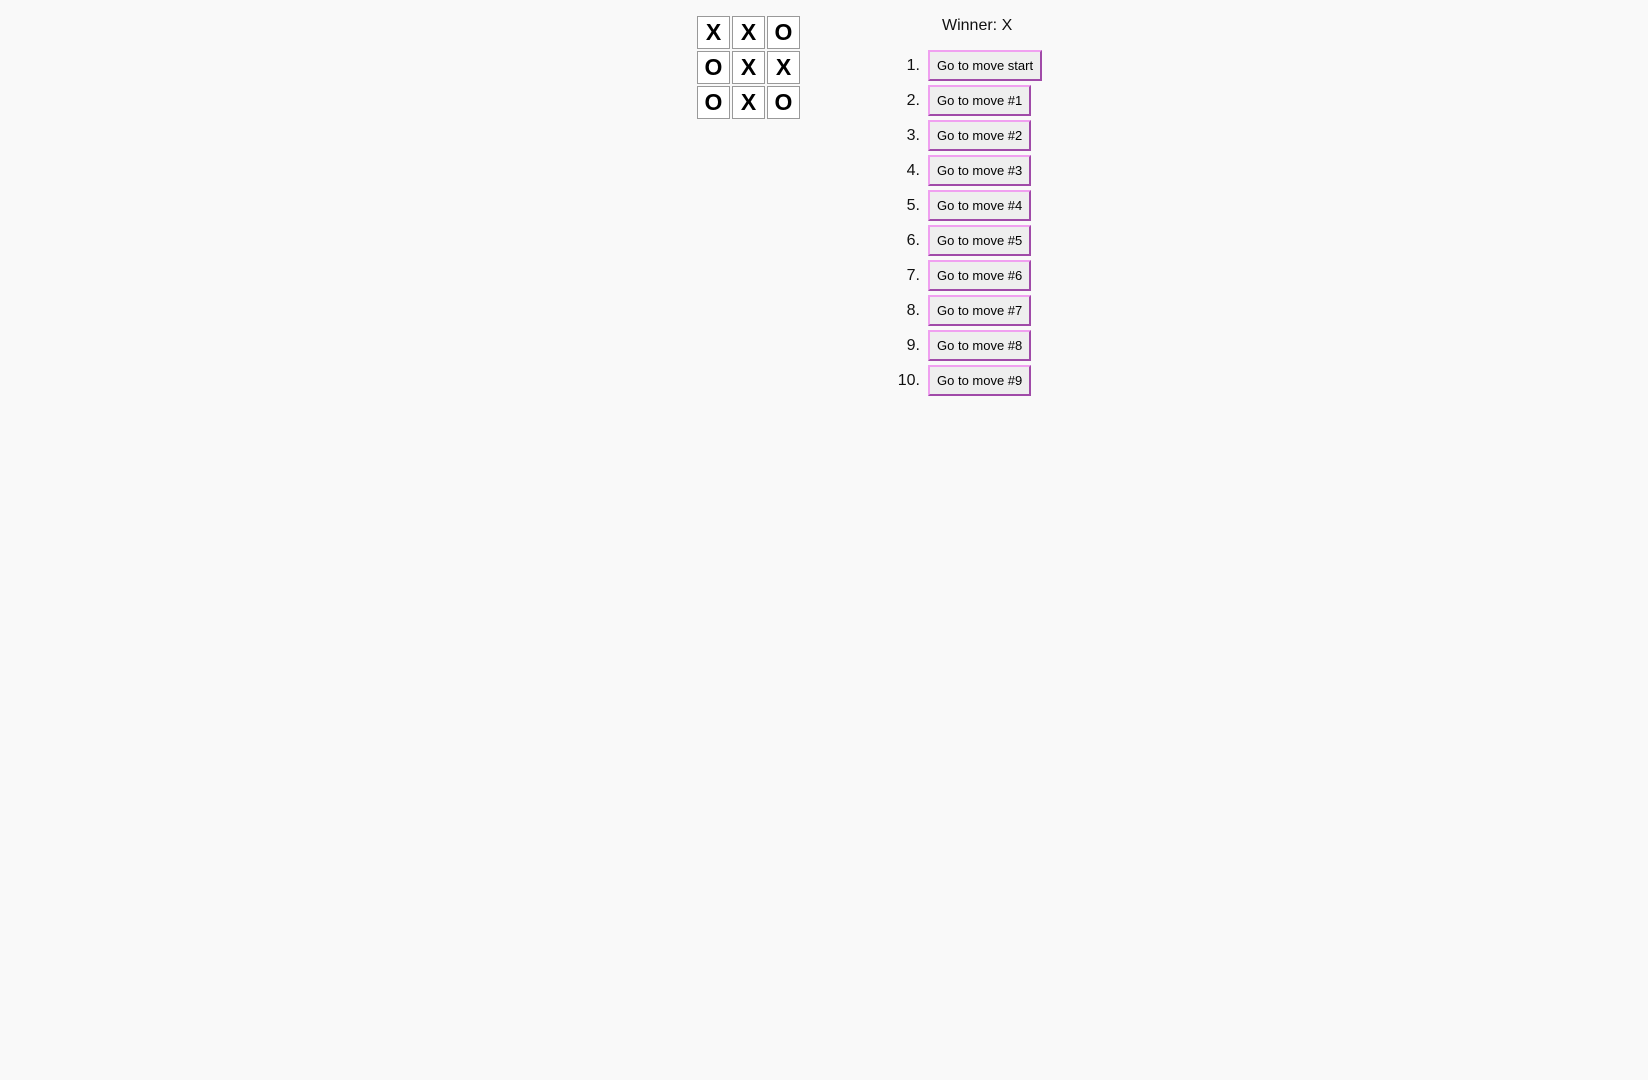 The height and width of the screenshot is (1080, 1648). Describe the element at coordinates (921, 100) in the screenshot. I see `move-history-item: 2. Go to move #1` at that location.